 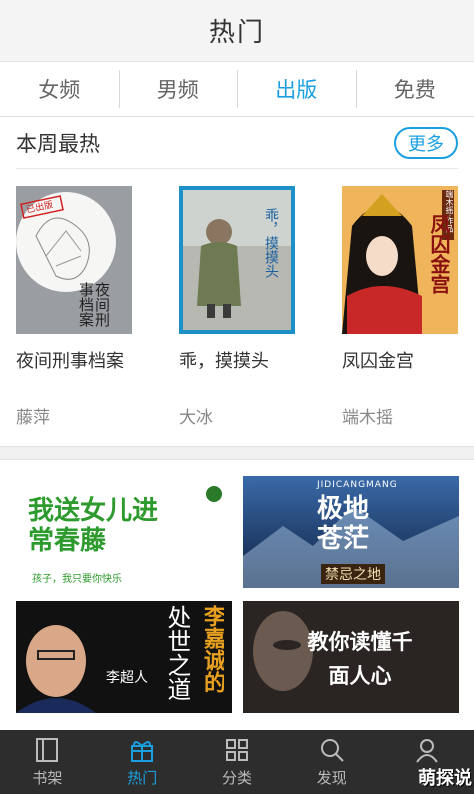 What do you see at coordinates (426, 143) in the screenshot?
I see `more-button: 更多` at bounding box center [426, 143].